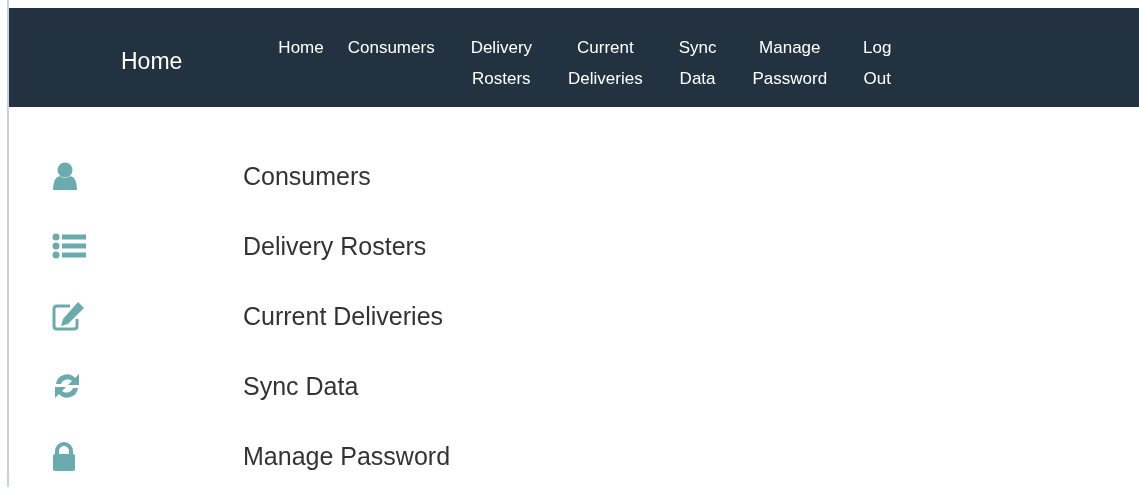 The image size is (1139, 495). I want to click on nav-link: Home, so click(301, 63).